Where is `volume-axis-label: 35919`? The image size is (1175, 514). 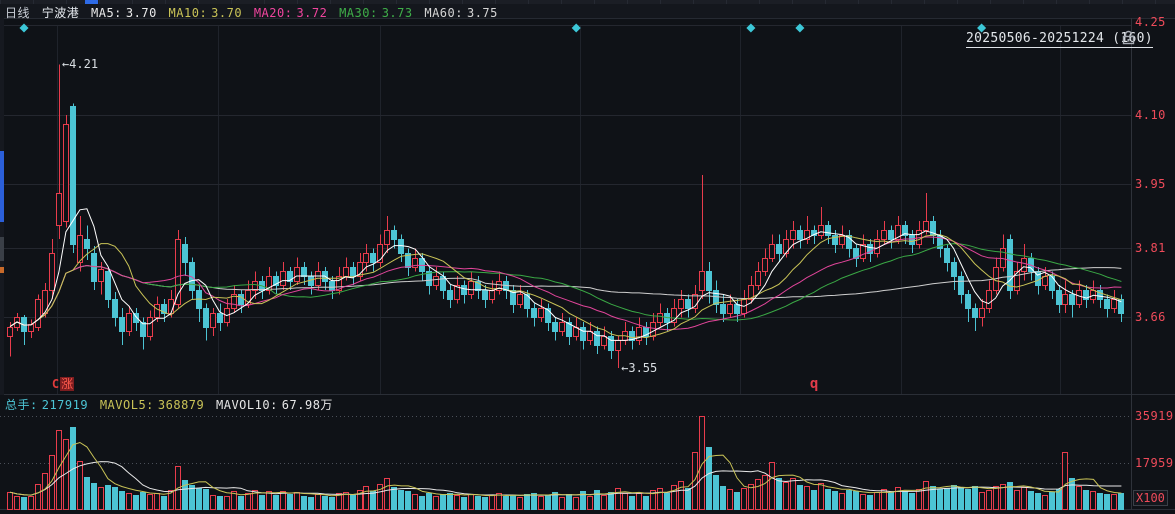
volume-axis-label: 35919 is located at coordinates (1154, 416).